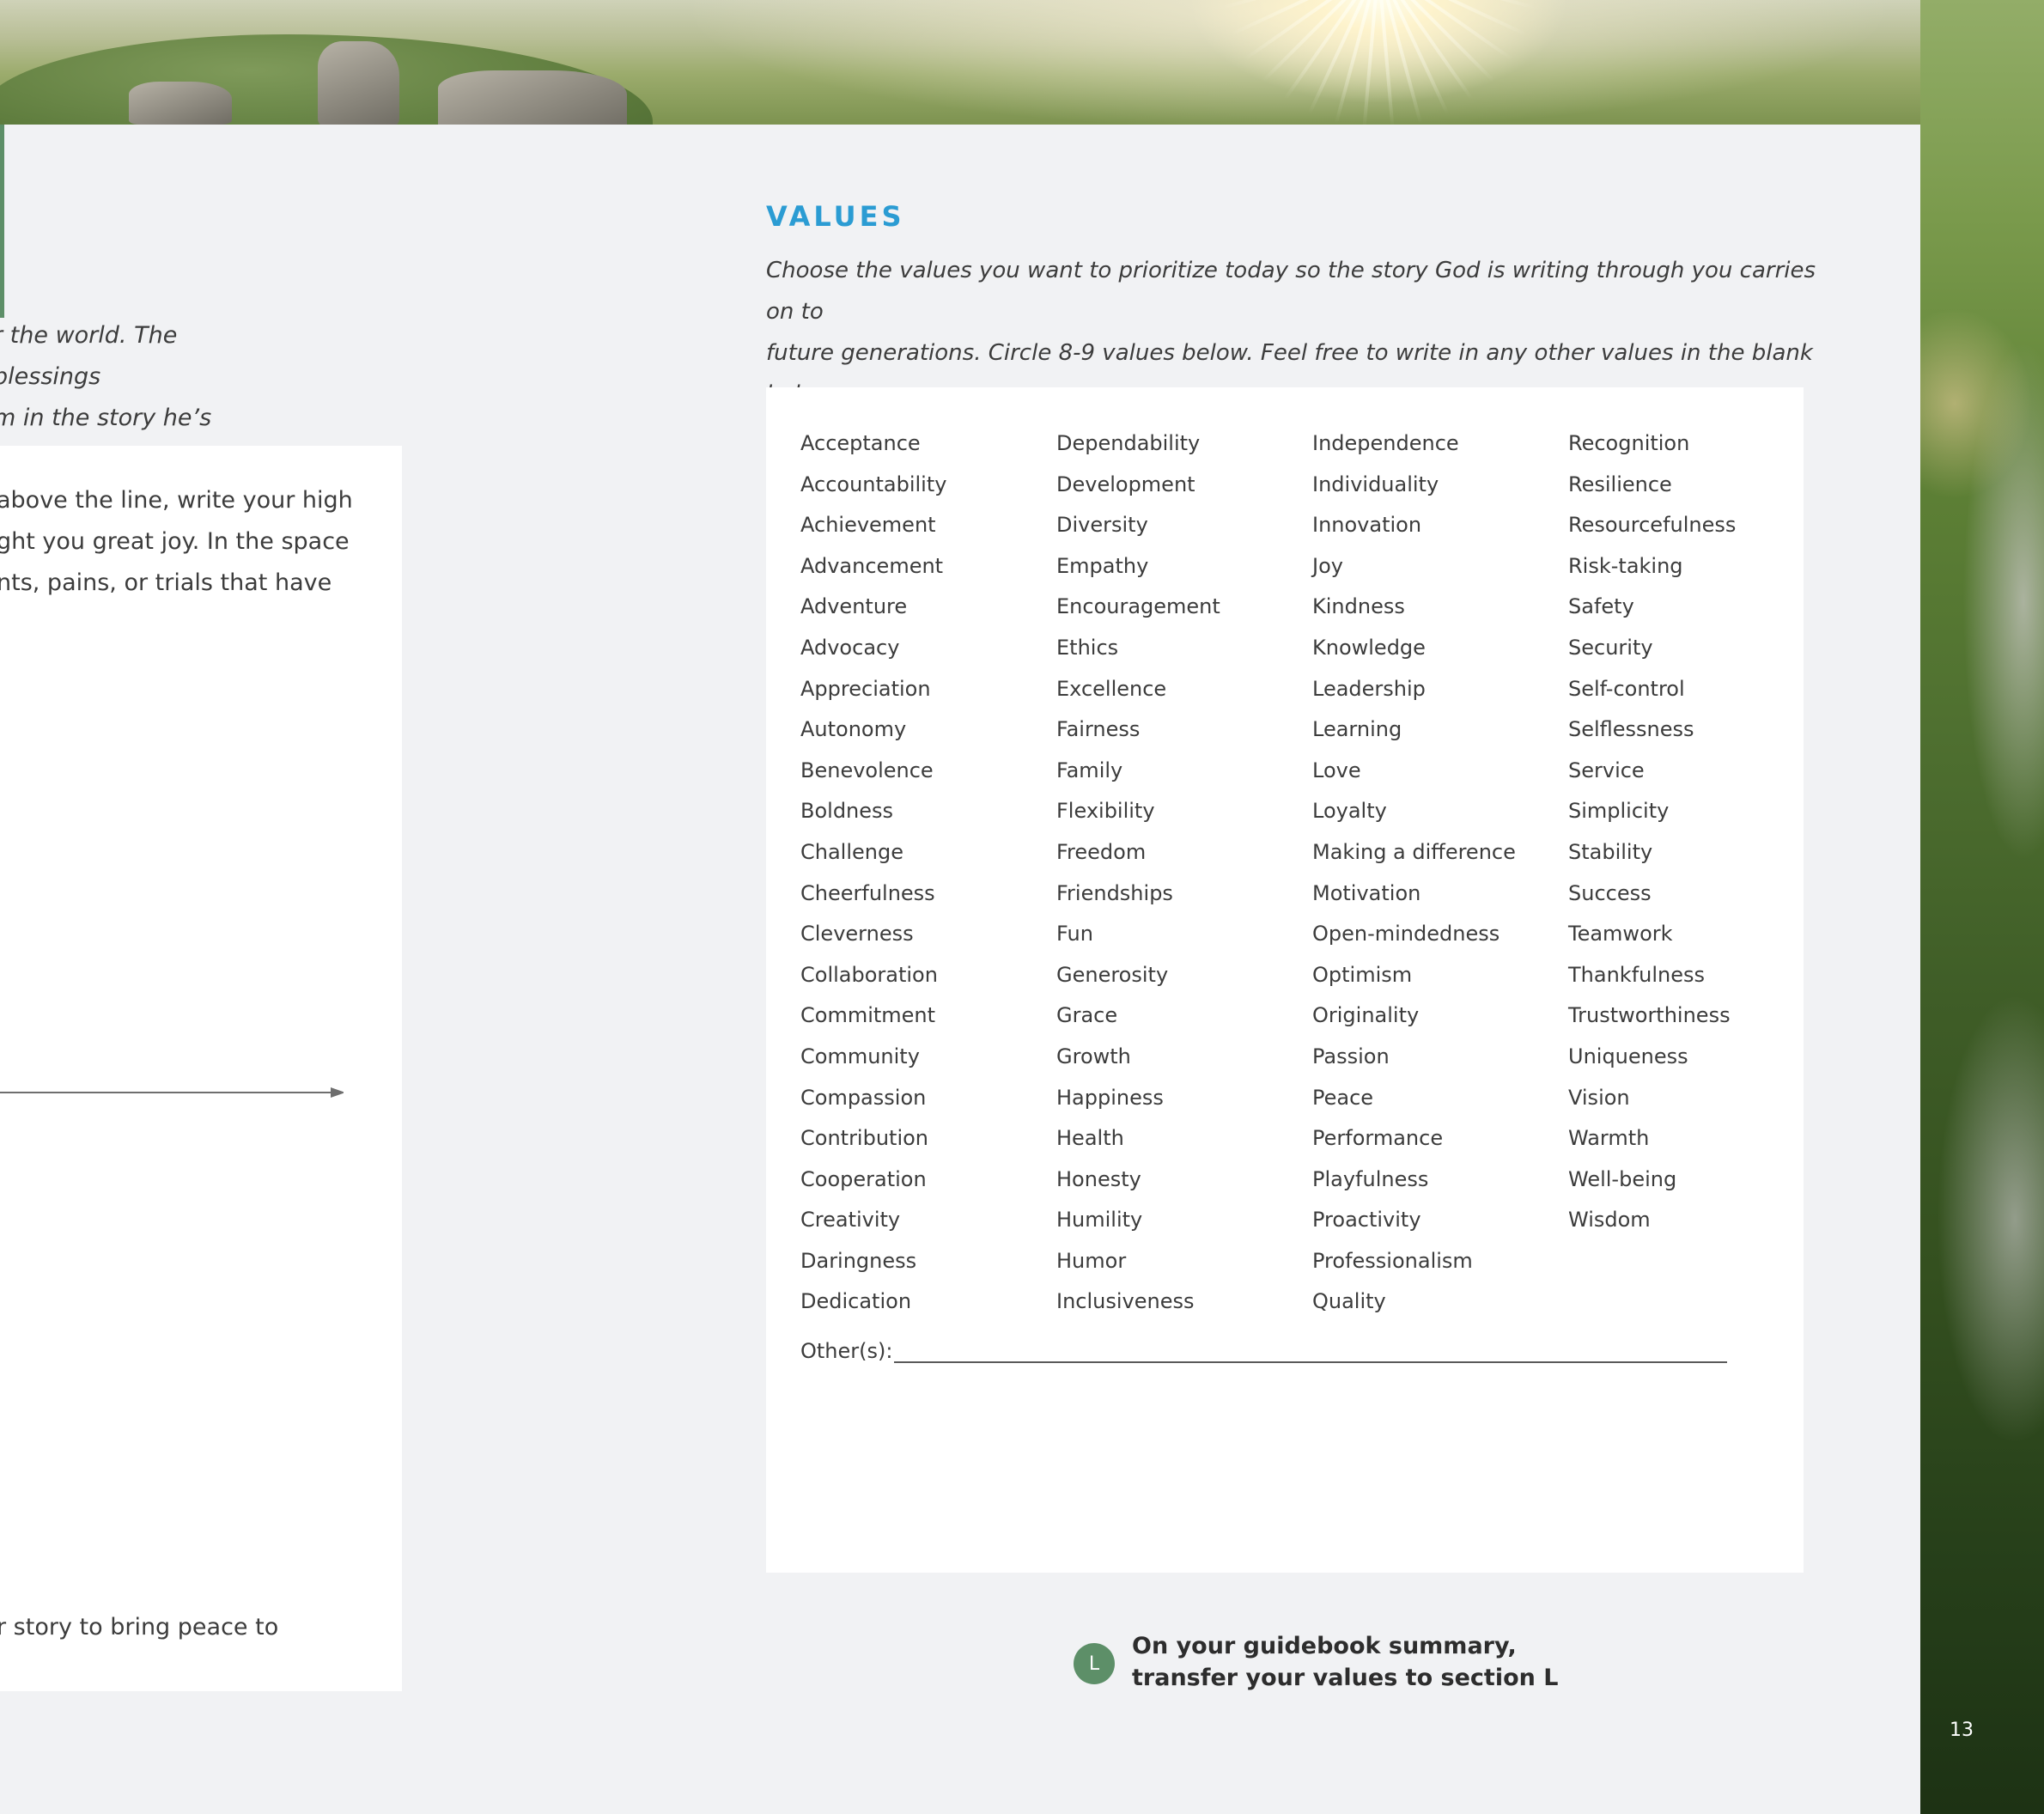  What do you see at coordinates (1184, 444) in the screenshot?
I see `value-option: Dependability` at bounding box center [1184, 444].